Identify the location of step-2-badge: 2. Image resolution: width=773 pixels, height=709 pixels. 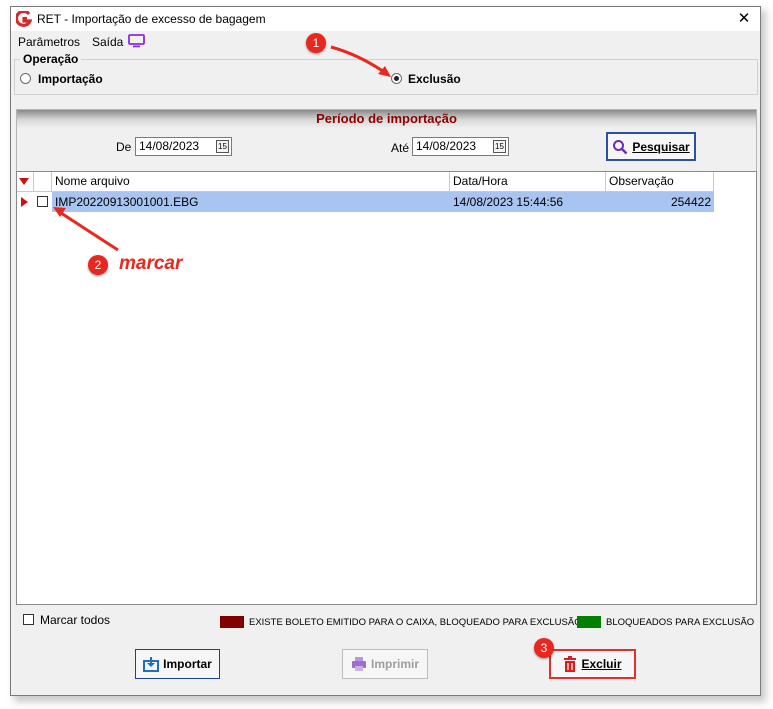
(98, 265).